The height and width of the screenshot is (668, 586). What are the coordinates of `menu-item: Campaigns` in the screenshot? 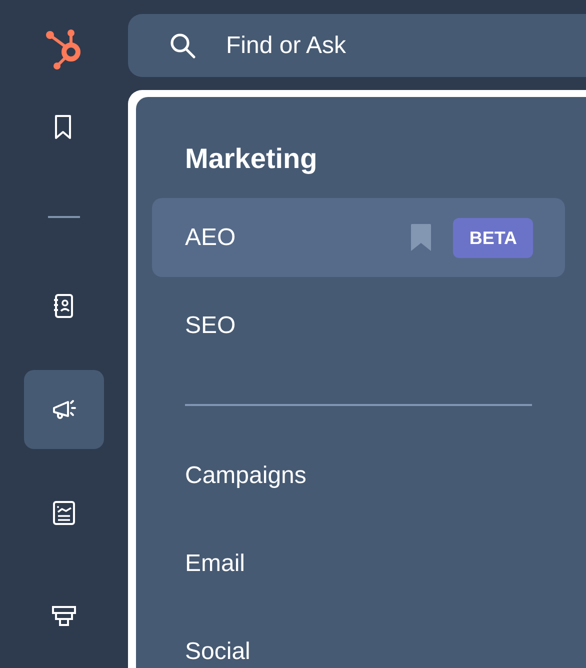 It's located at (358, 475).